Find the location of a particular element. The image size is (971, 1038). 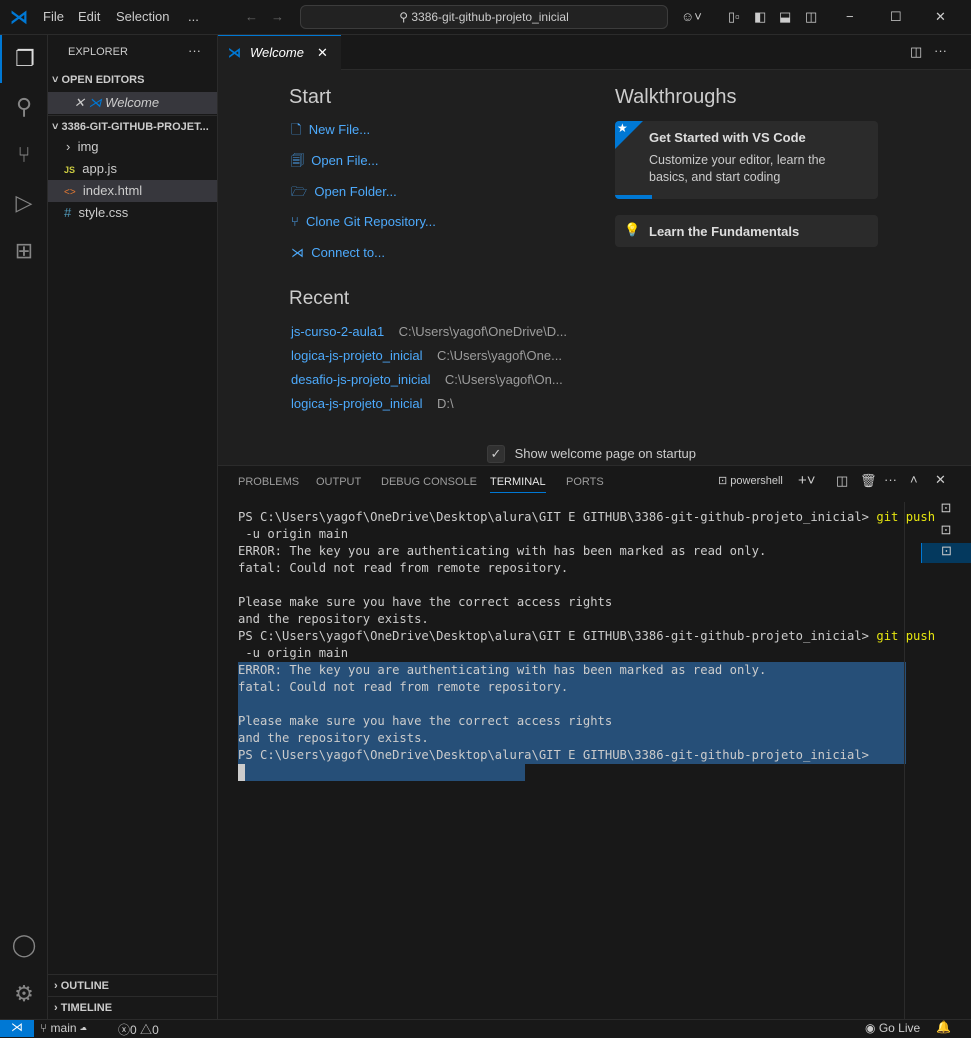

close-window-icon: ✕ is located at coordinates (940, 17).